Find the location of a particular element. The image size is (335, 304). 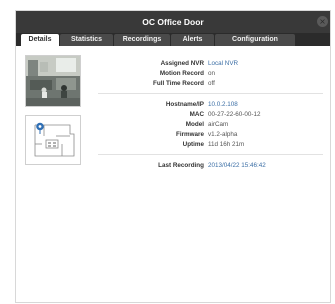

title-bar: OC Office Door × is located at coordinates (173, 22).